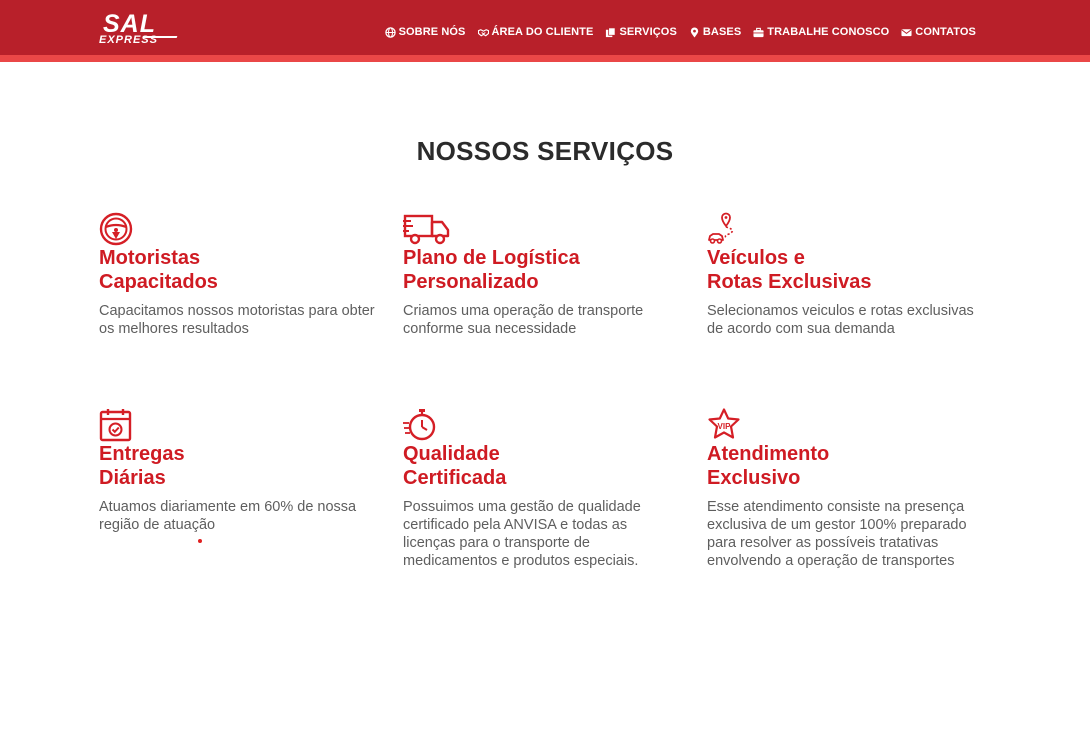 The image size is (1090, 732). Describe the element at coordinates (491, 258) in the screenshot. I see `service-title-line1: Plano de Logística` at that location.